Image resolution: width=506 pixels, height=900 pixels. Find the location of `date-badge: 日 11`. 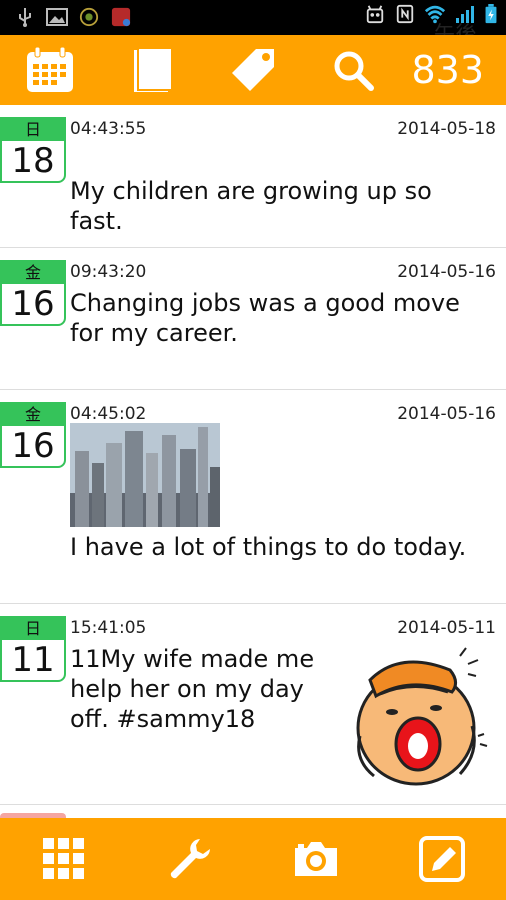

date-badge: 日 11 is located at coordinates (33, 649).